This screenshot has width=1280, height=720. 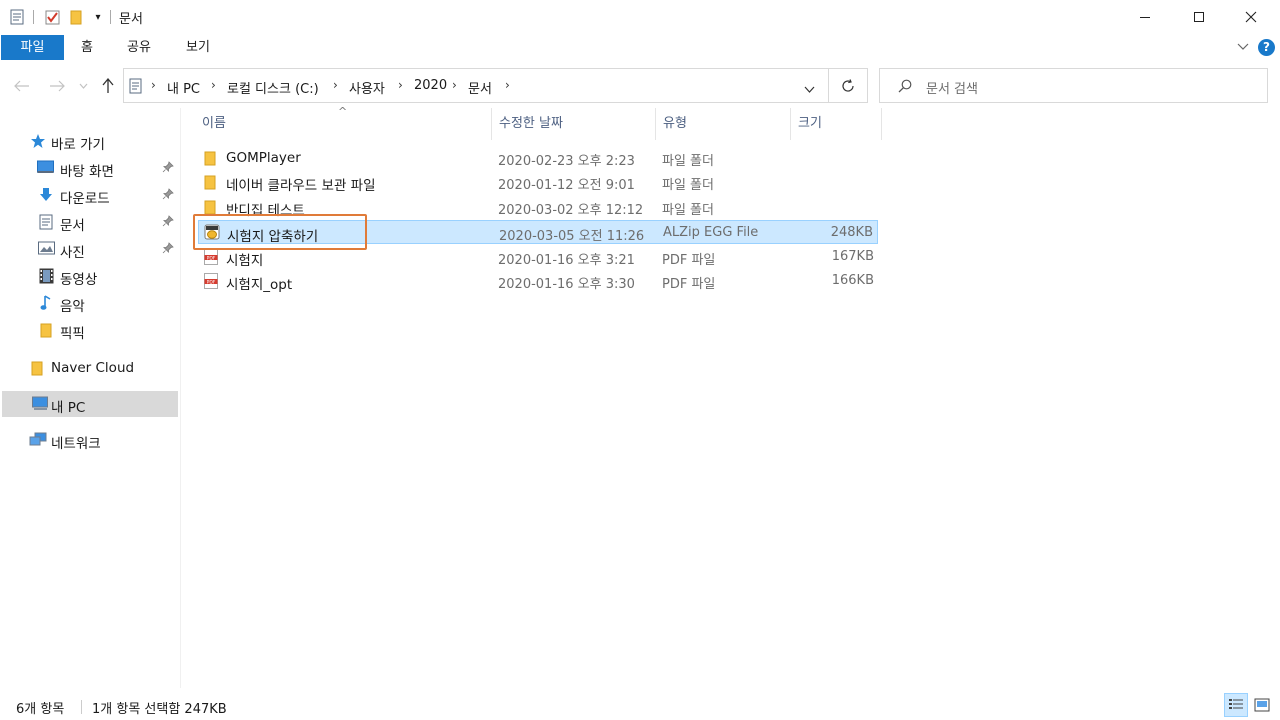 I want to click on help-icon: ?, so click(x=1266, y=47).